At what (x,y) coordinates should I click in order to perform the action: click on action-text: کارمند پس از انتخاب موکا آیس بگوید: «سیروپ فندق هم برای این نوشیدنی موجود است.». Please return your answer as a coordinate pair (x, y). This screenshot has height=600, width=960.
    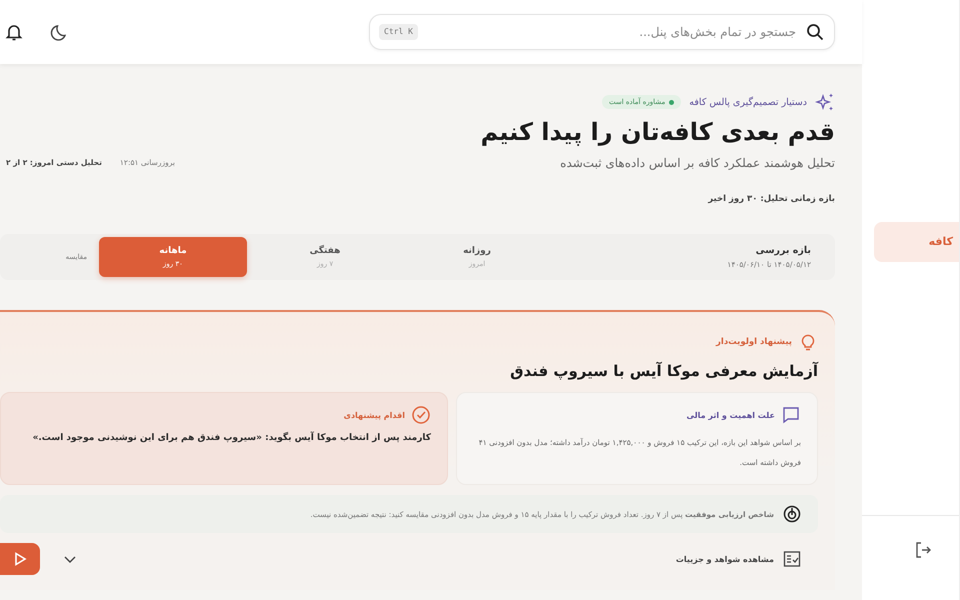
    Looking at the image, I should click on (231, 438).